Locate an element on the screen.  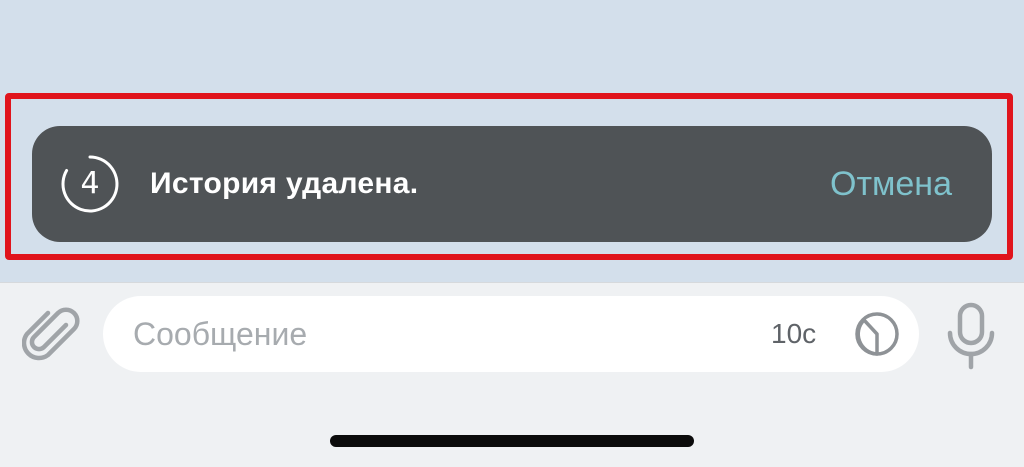
attach-button is located at coordinates (53, 336).